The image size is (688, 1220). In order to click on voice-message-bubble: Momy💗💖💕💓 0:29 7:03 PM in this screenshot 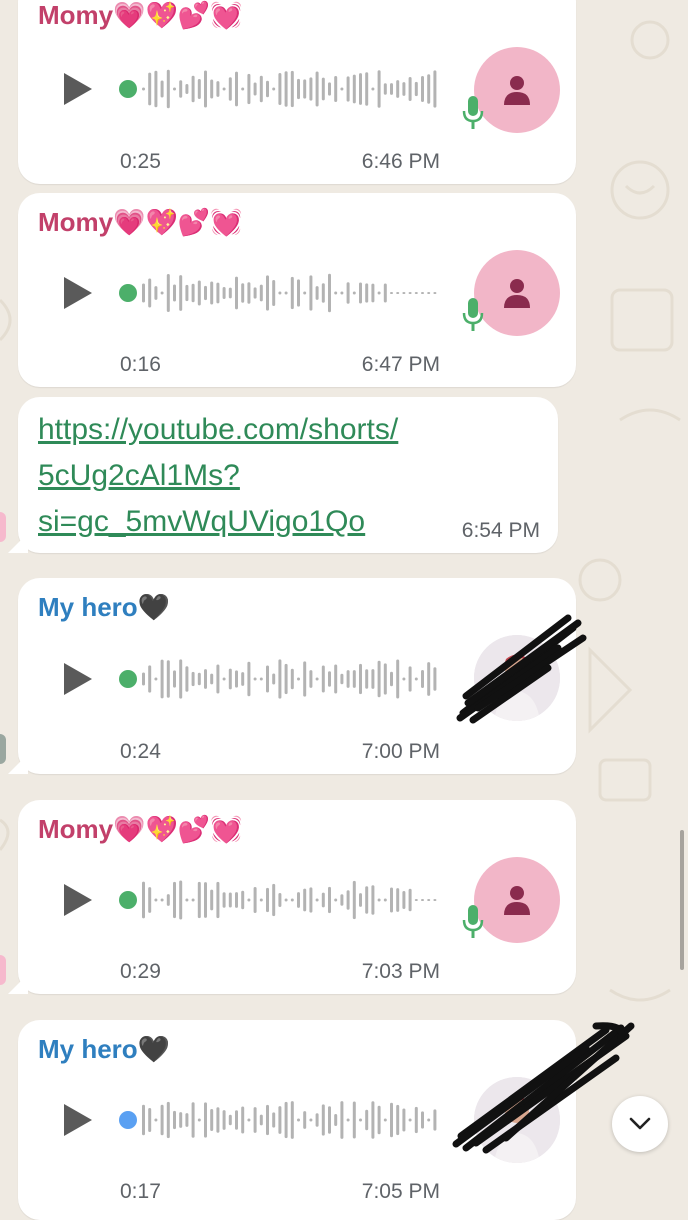, I will do `click(292, 897)`.